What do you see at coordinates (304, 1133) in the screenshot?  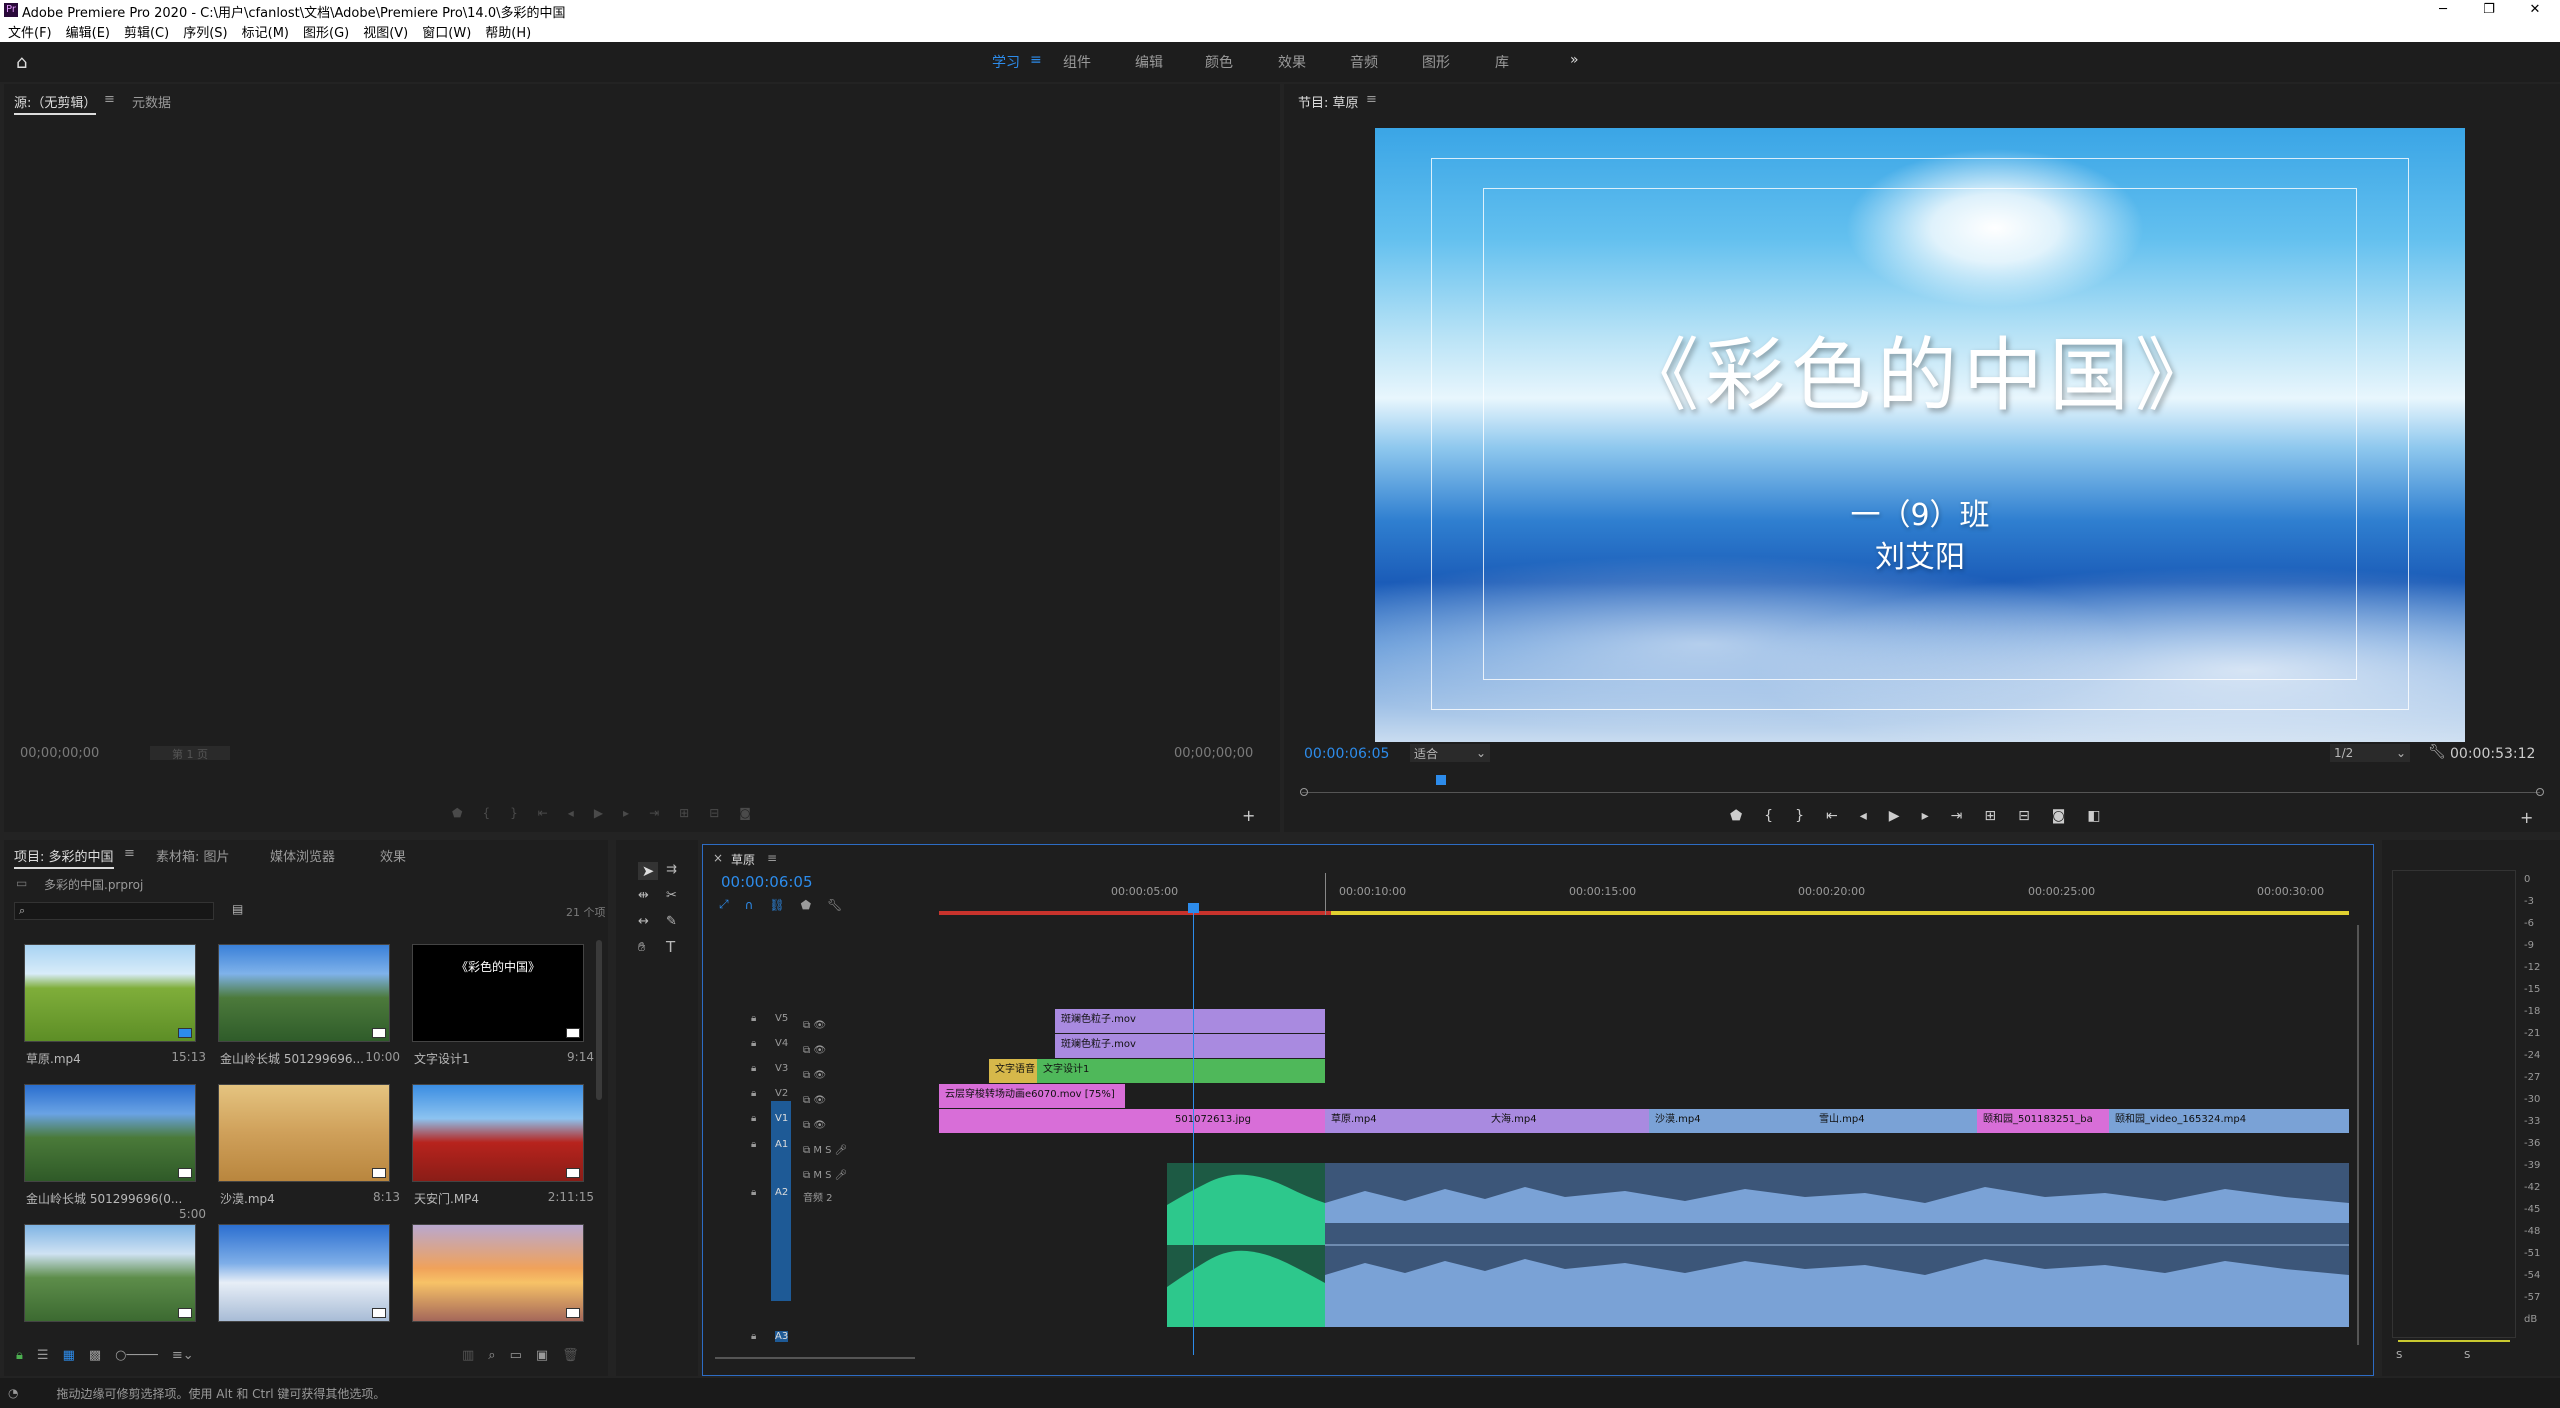 I see `thumbnail-desert` at bounding box center [304, 1133].